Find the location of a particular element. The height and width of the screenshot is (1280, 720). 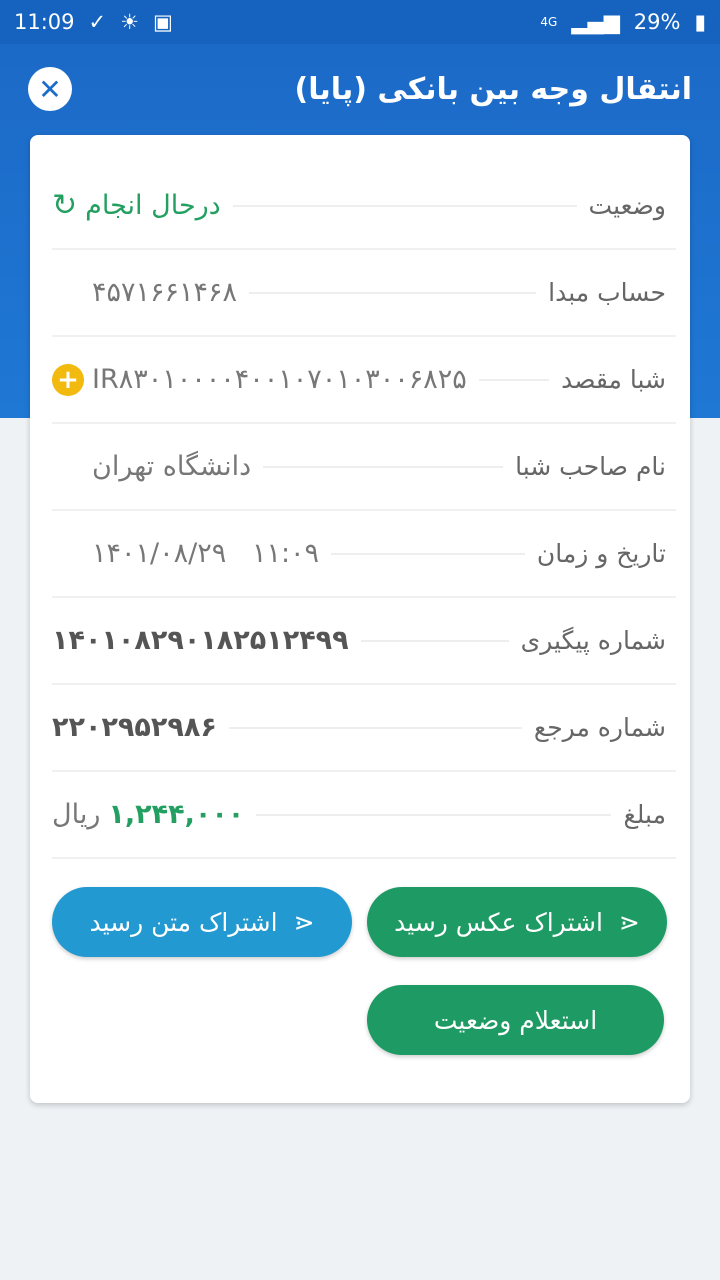

button-label: اشتراک متن رسید is located at coordinates (183, 922).